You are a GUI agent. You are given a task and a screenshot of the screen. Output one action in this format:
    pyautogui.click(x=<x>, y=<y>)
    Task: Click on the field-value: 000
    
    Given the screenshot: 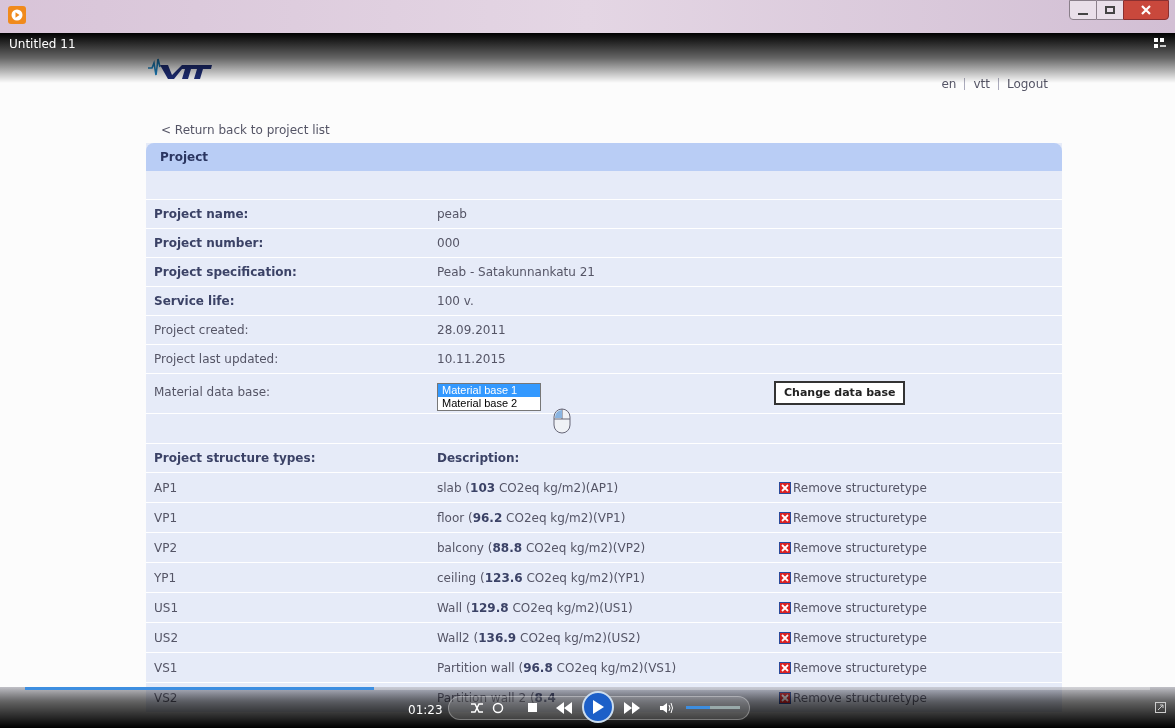 What is the action you would take?
    pyautogui.click(x=448, y=243)
    